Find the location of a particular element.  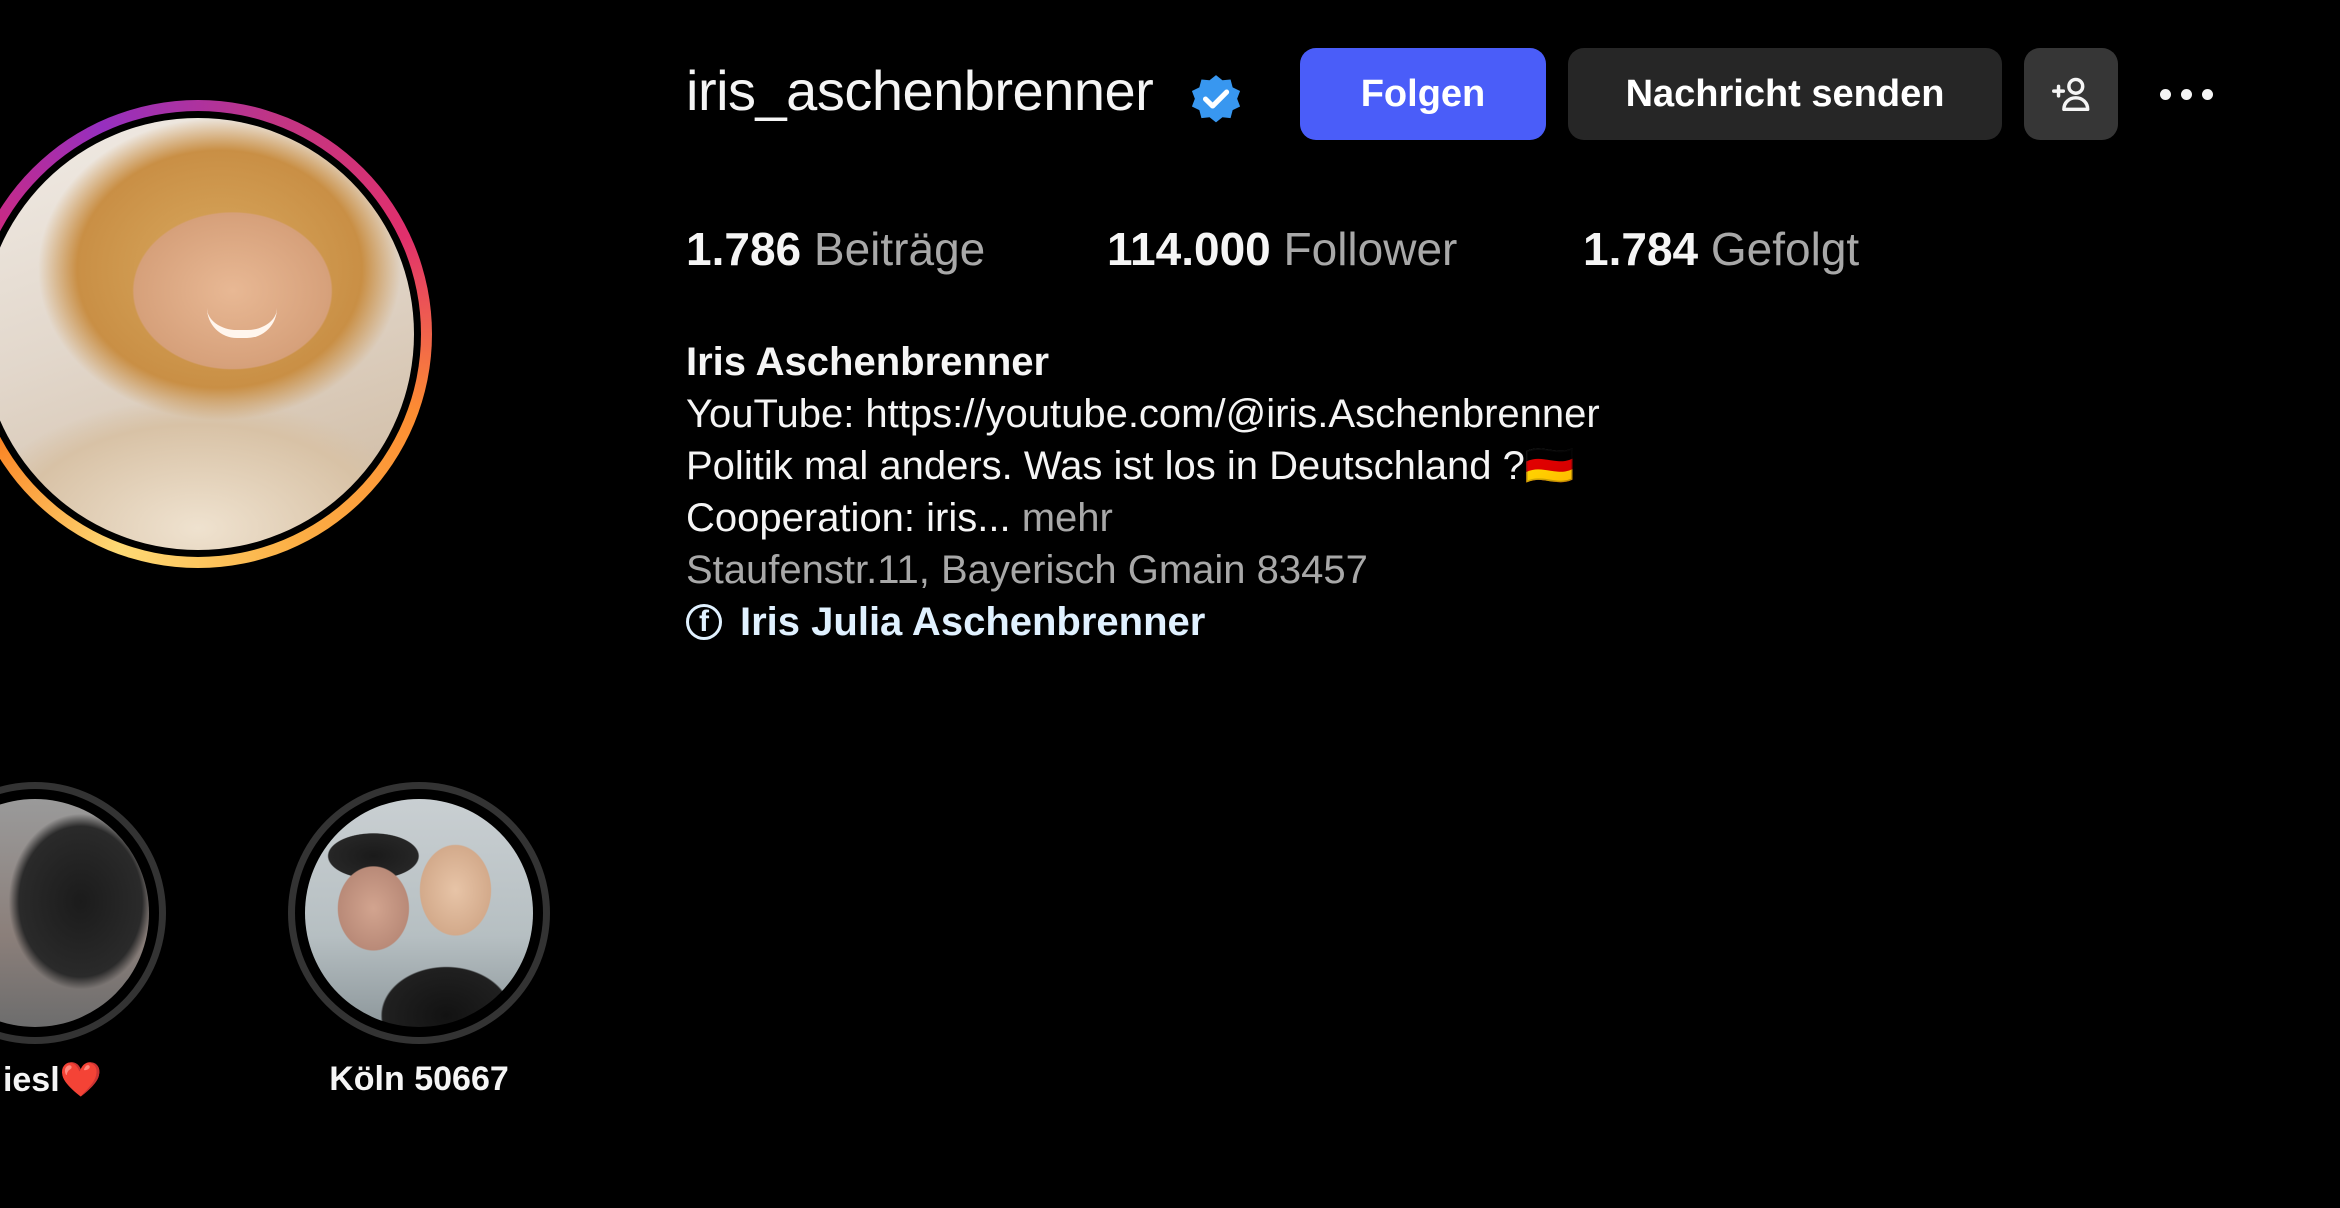

facebook-profile-link: f Iris Julia Aschenbrenner is located at coordinates (1143, 622).